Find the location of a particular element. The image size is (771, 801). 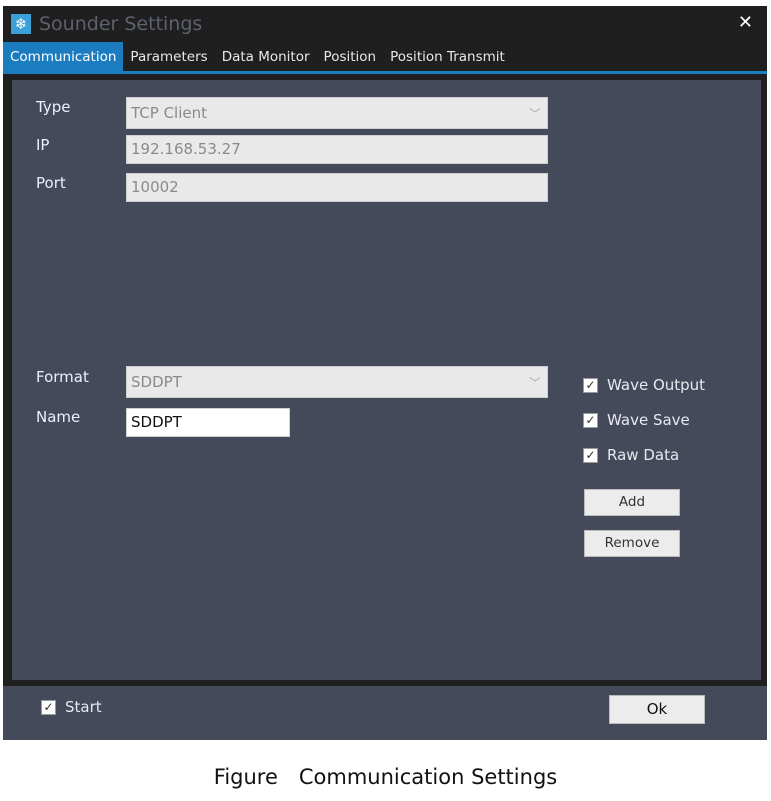

wave-save-label: Wave Save is located at coordinates (648, 420).